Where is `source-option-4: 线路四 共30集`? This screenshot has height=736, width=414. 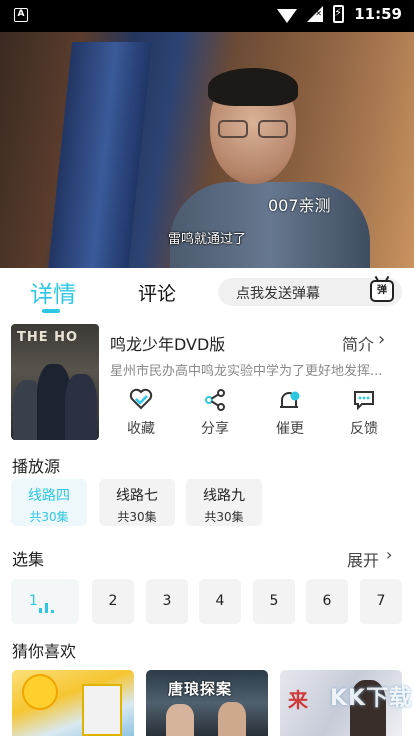
source-option-4: 线路四 共30集 is located at coordinates (49, 502).